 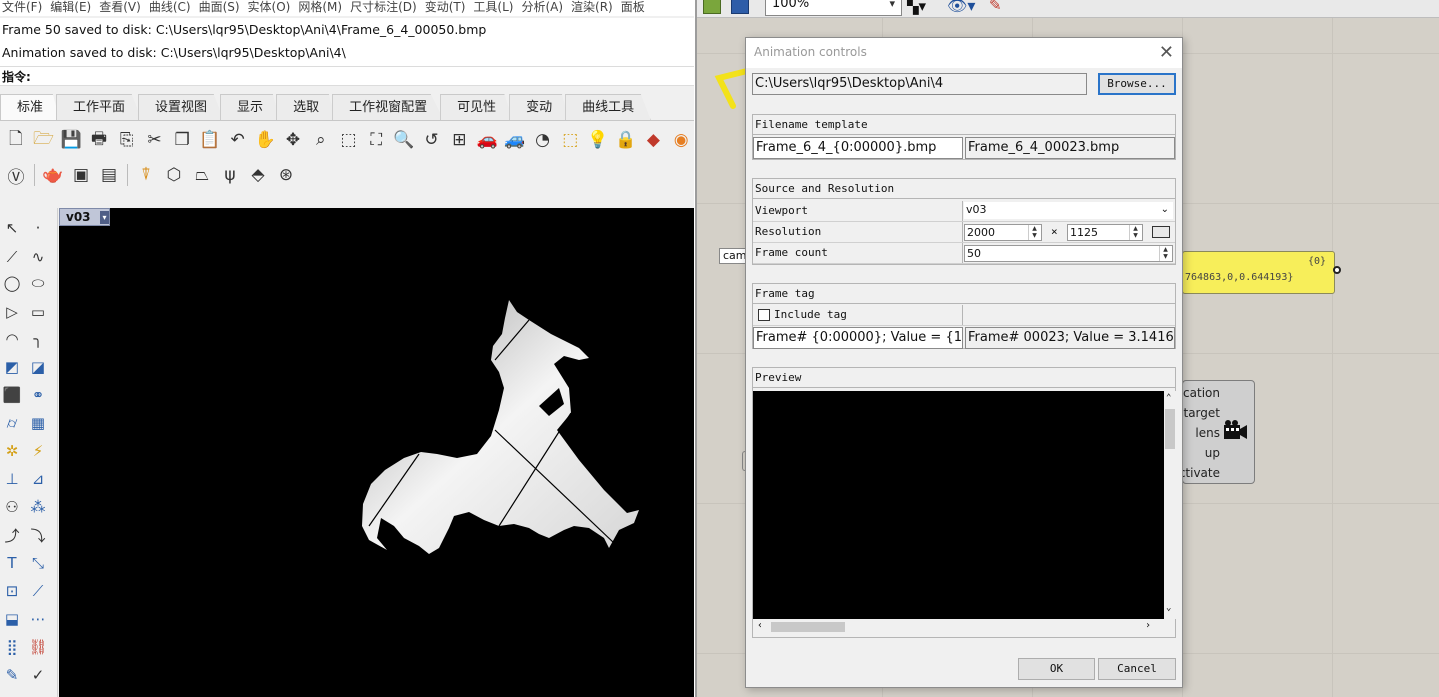 I want to click on edit-icon: ✎, so click(x=12, y=675).